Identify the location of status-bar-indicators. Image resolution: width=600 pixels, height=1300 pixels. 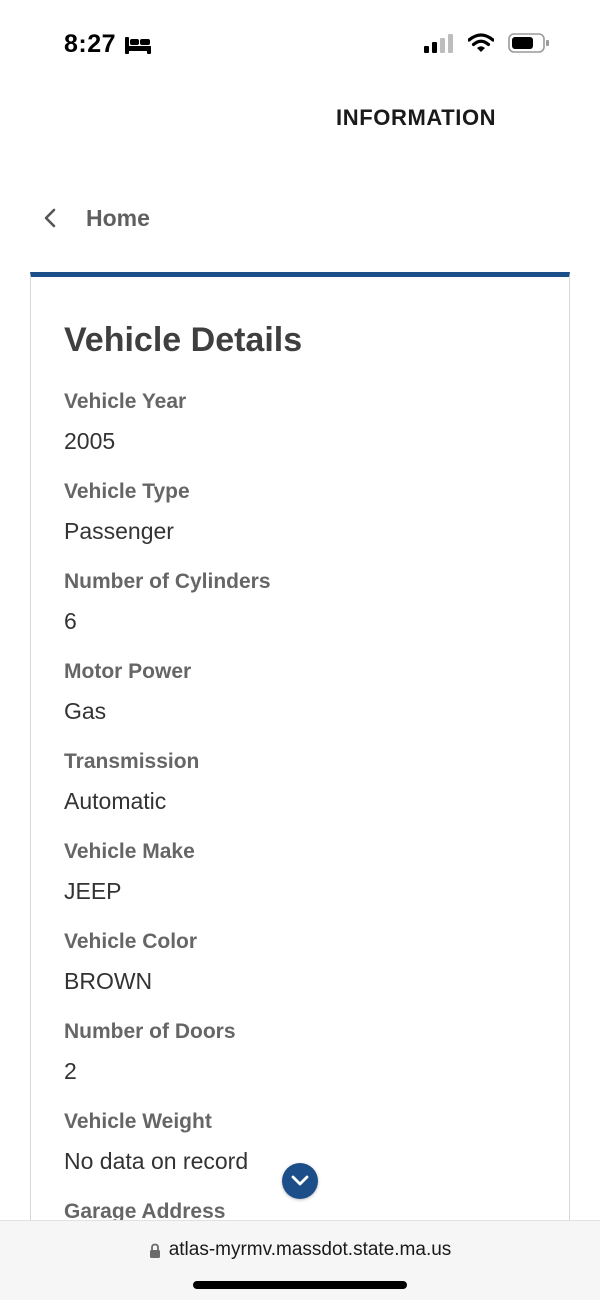
(487, 43).